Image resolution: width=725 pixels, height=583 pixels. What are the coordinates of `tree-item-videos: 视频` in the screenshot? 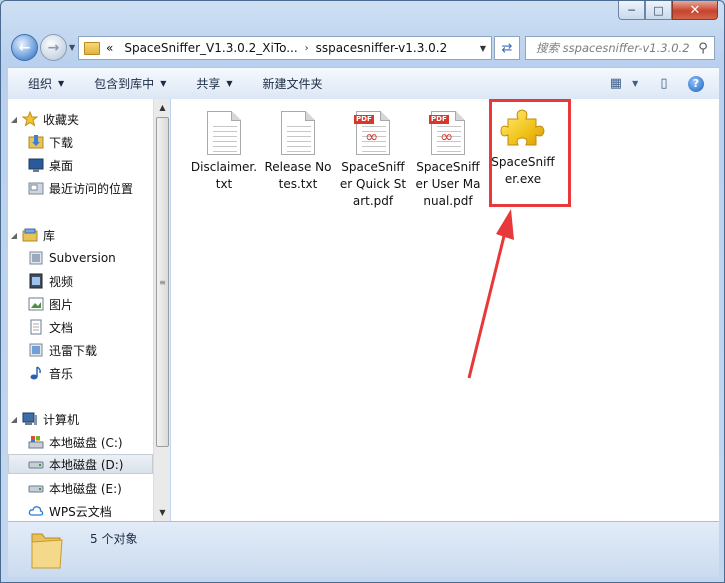 It's located at (80, 281).